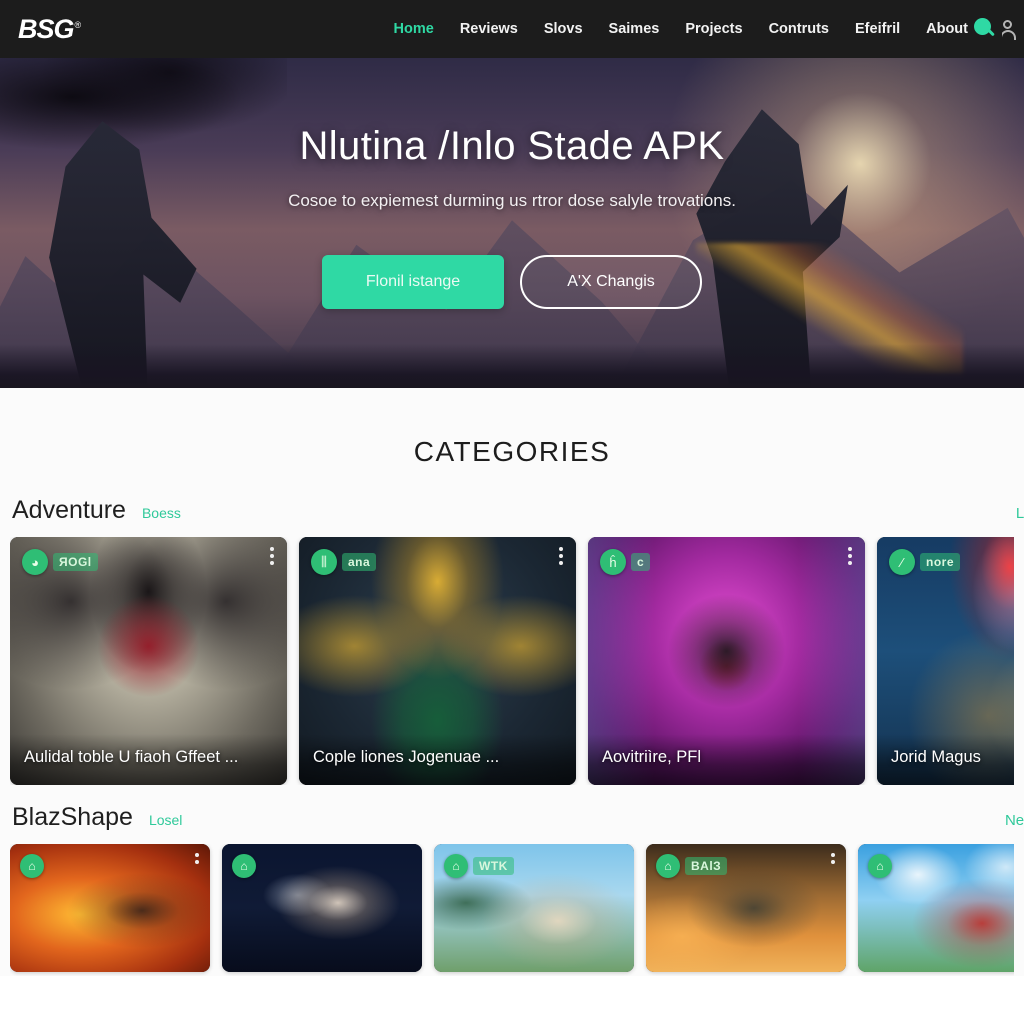 This screenshot has width=1024, height=1024. Describe the element at coordinates (947, 29) in the screenshot. I see `nav-item-about: About` at that location.